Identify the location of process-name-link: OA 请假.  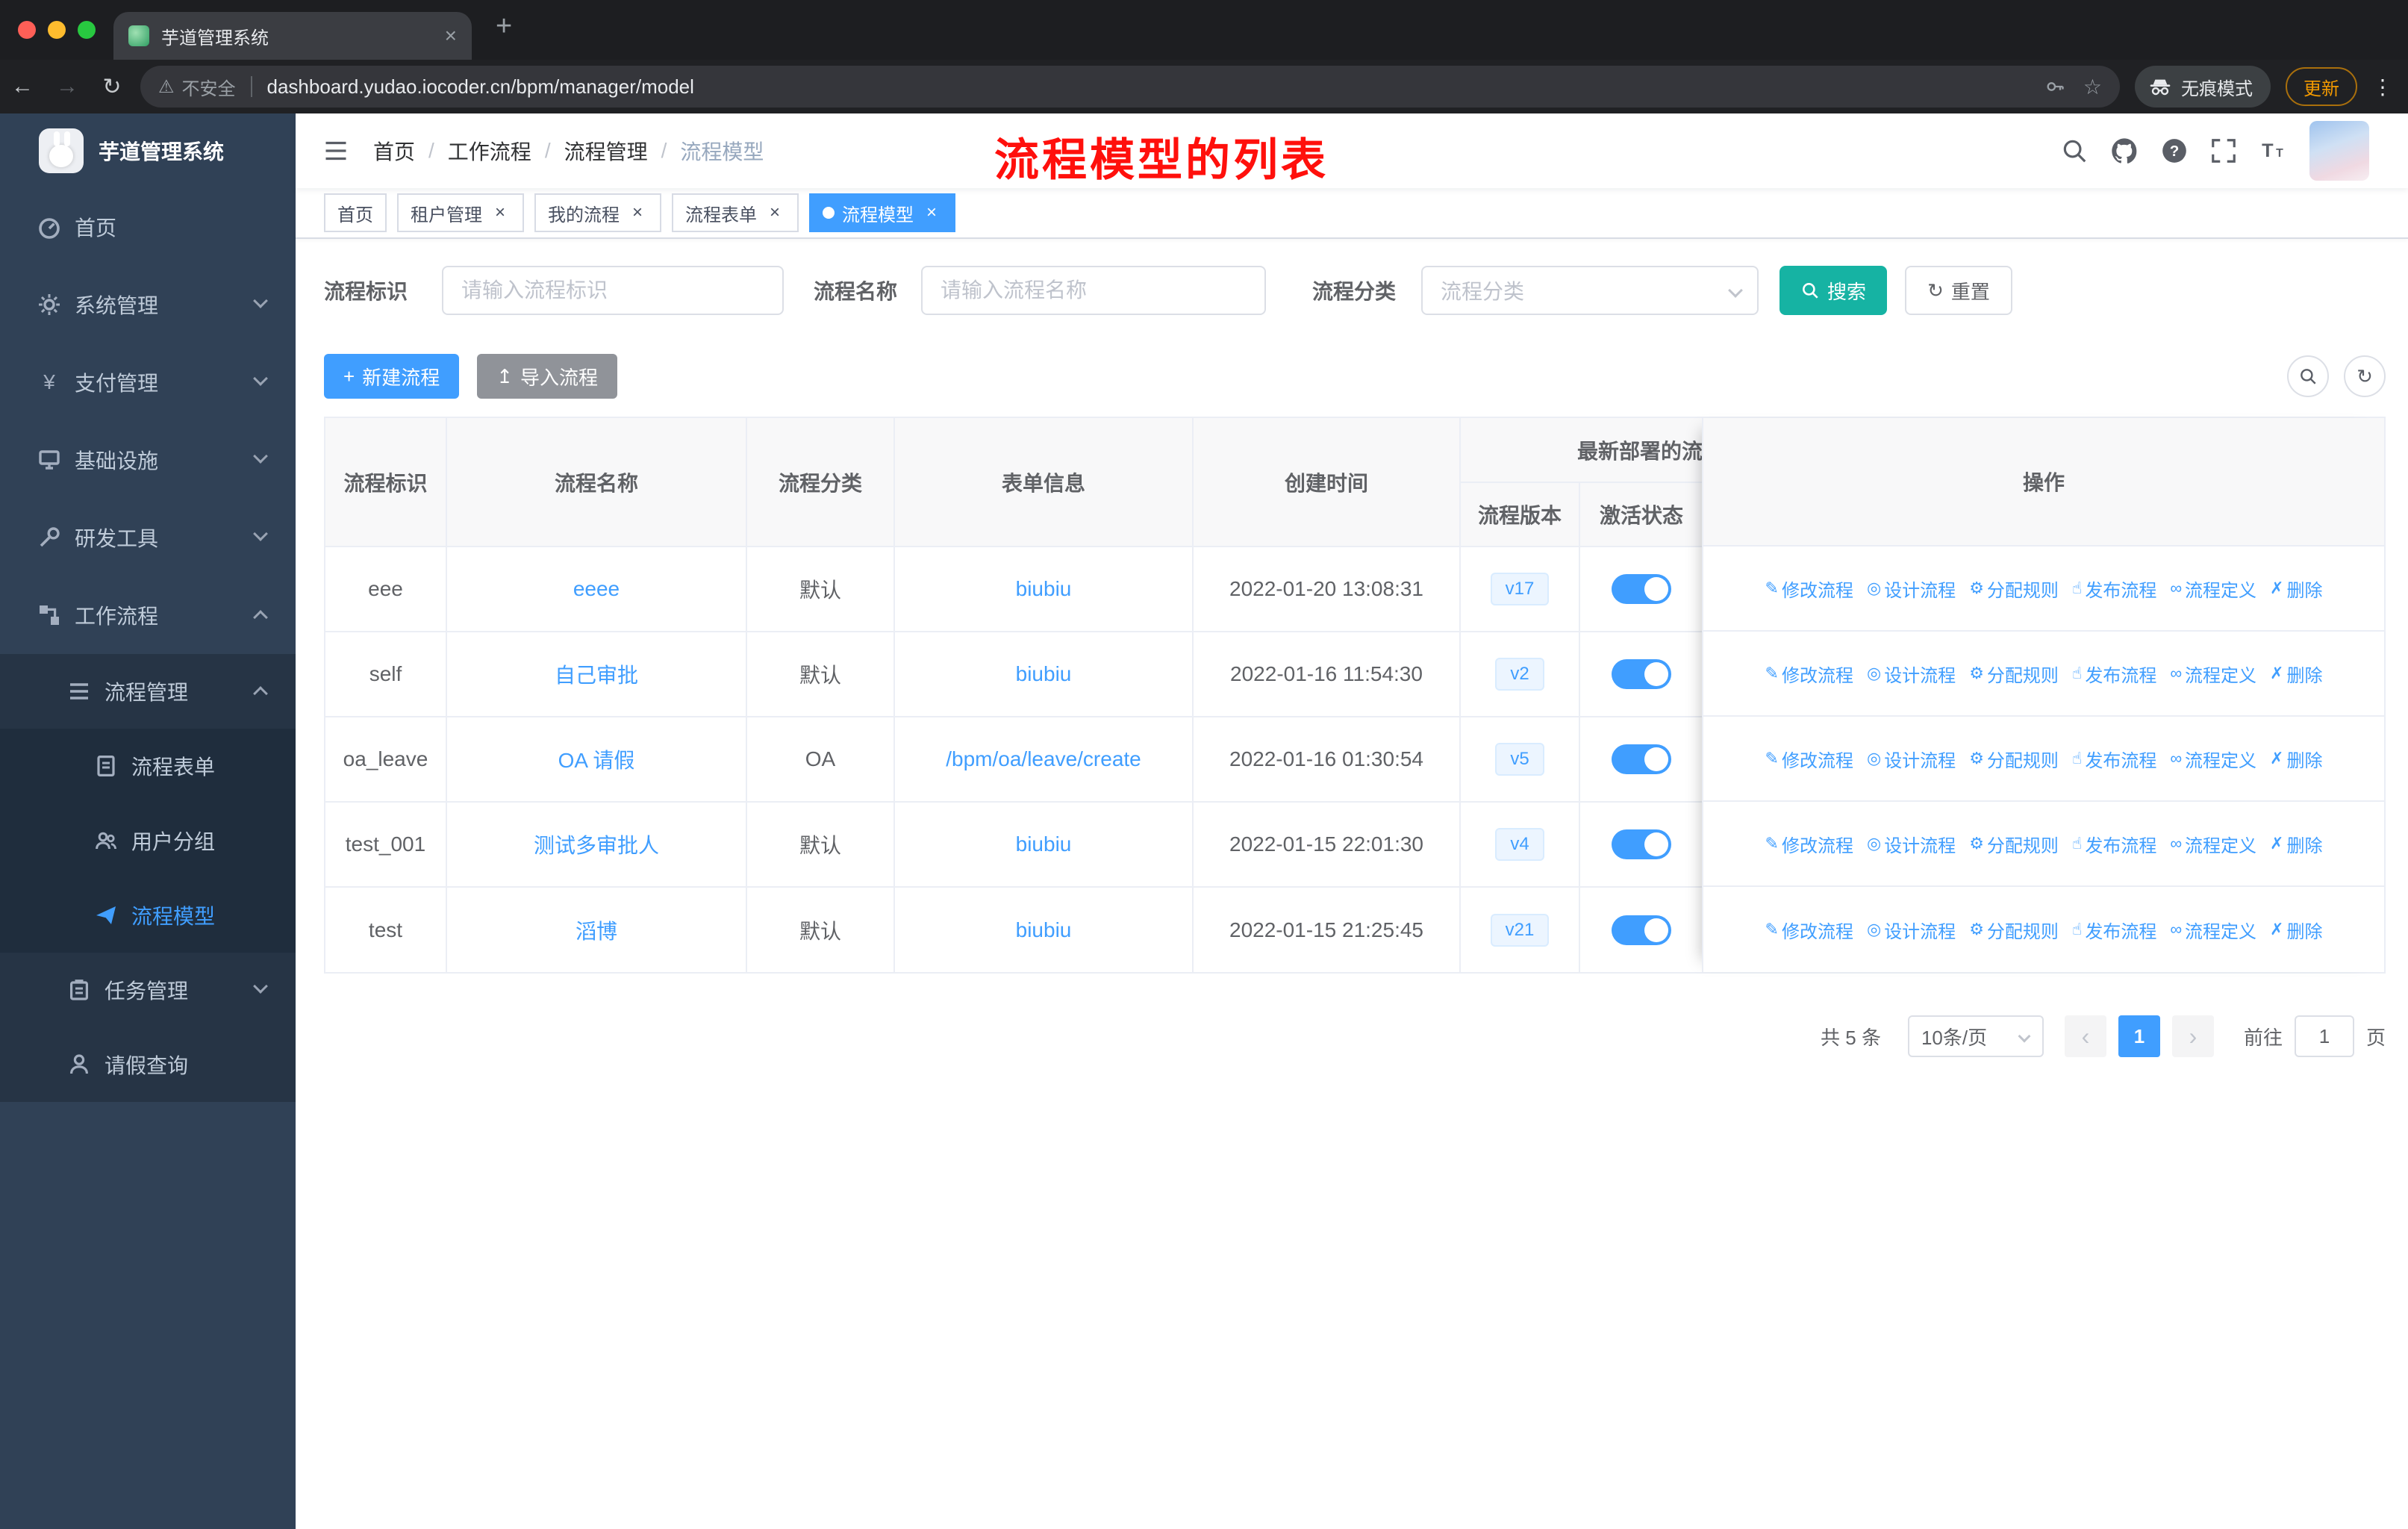
(596, 761).